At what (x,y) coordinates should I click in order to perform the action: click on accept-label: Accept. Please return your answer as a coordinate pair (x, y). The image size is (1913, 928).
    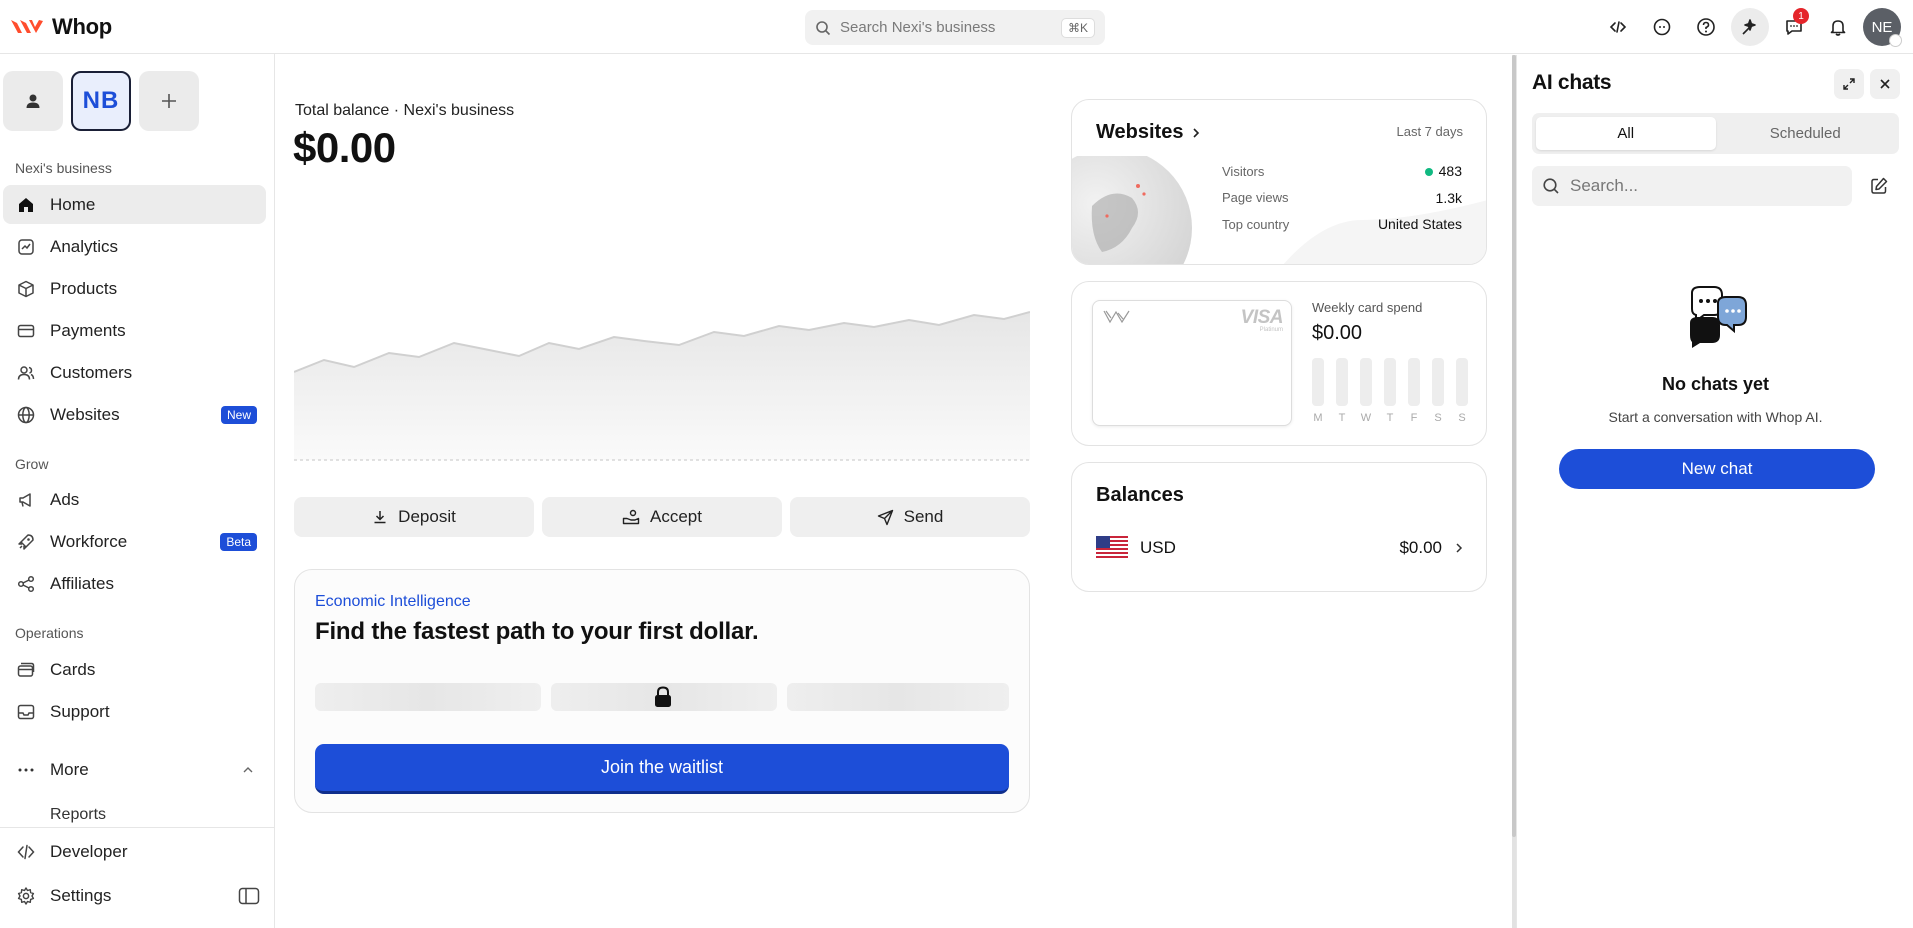
    Looking at the image, I should click on (676, 516).